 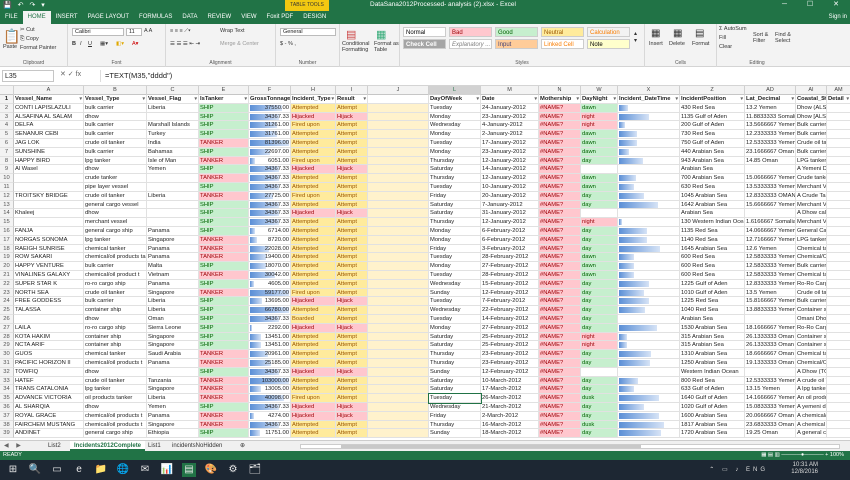 What do you see at coordinates (700, 44) in the screenshot?
I see `format-cells-button: Format` at bounding box center [700, 44].